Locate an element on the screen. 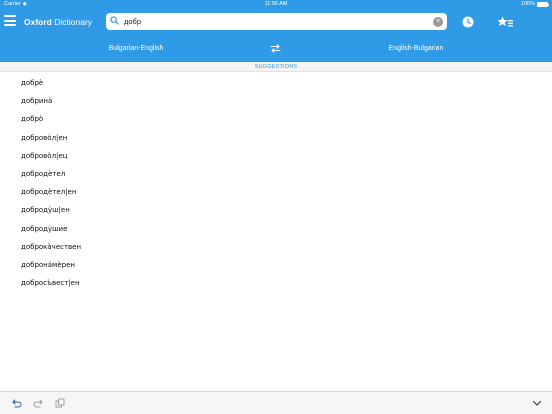 This screenshot has width=552, height=414. hamburger-menu-icon is located at coordinates (10, 20).